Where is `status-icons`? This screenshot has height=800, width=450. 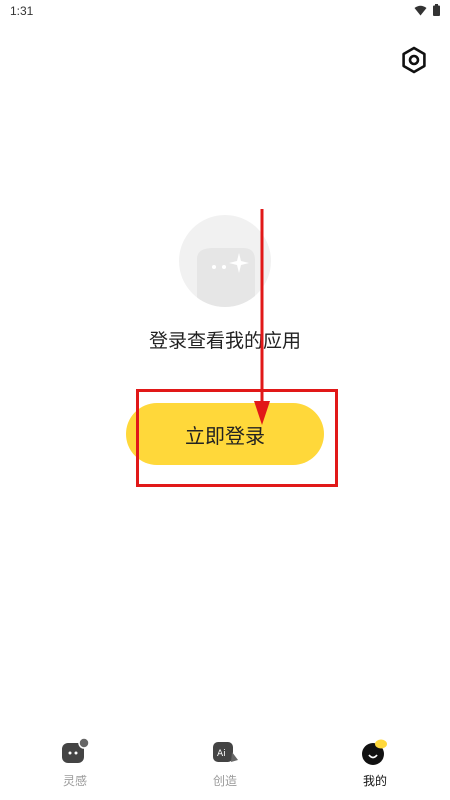 status-icons is located at coordinates (427, 10).